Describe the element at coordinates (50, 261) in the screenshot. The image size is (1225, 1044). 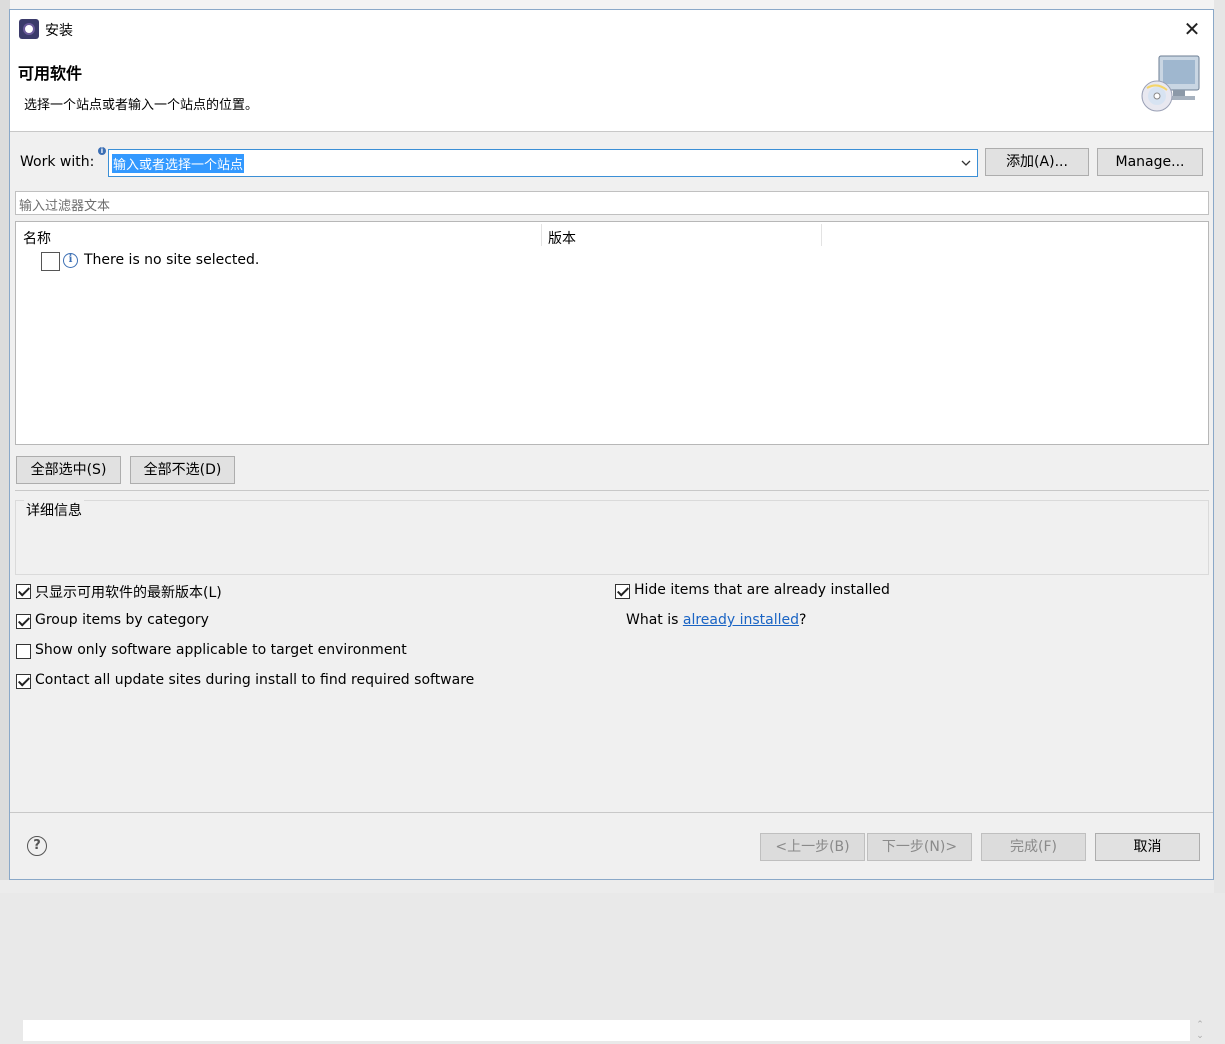
I see `tree-row-checkbox` at that location.